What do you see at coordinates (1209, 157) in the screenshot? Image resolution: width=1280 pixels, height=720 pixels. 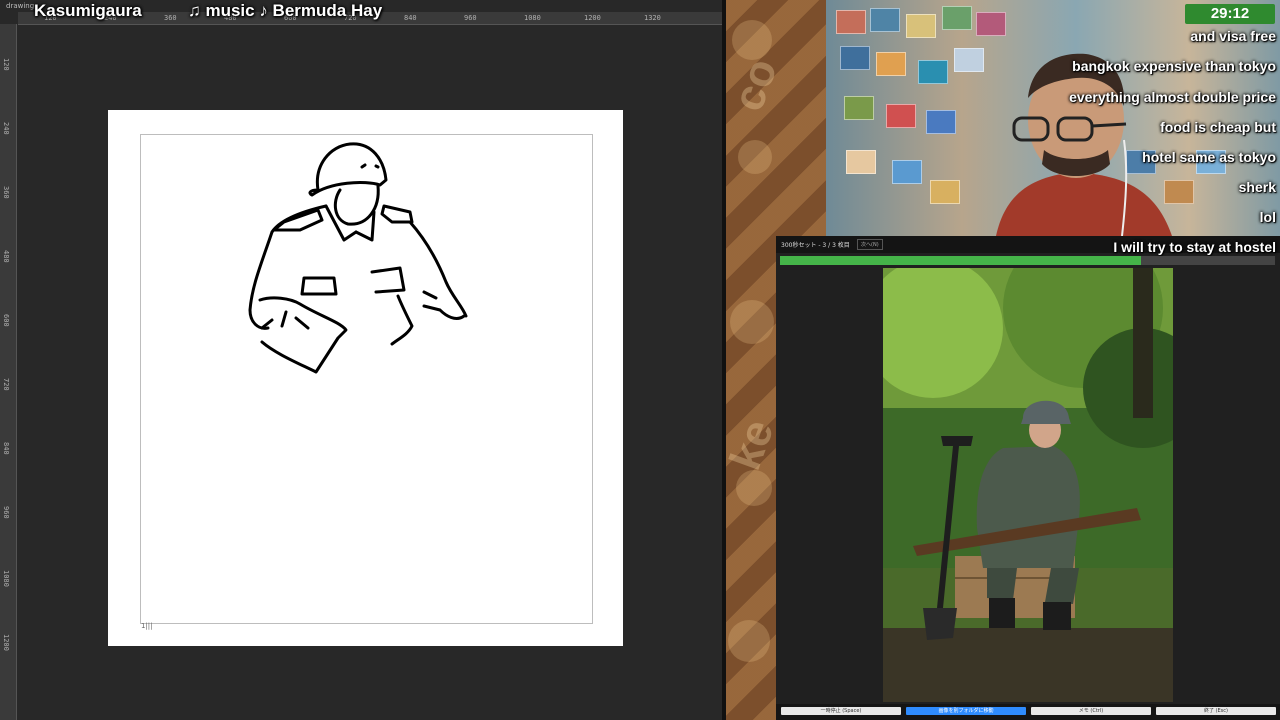 I see `chat-message: hotel same as tokyo` at bounding box center [1209, 157].